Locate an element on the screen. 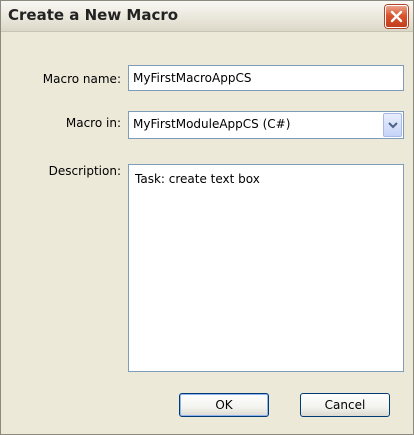 The width and height of the screenshot is (414, 435). description-label: Description: is located at coordinates (84, 171).